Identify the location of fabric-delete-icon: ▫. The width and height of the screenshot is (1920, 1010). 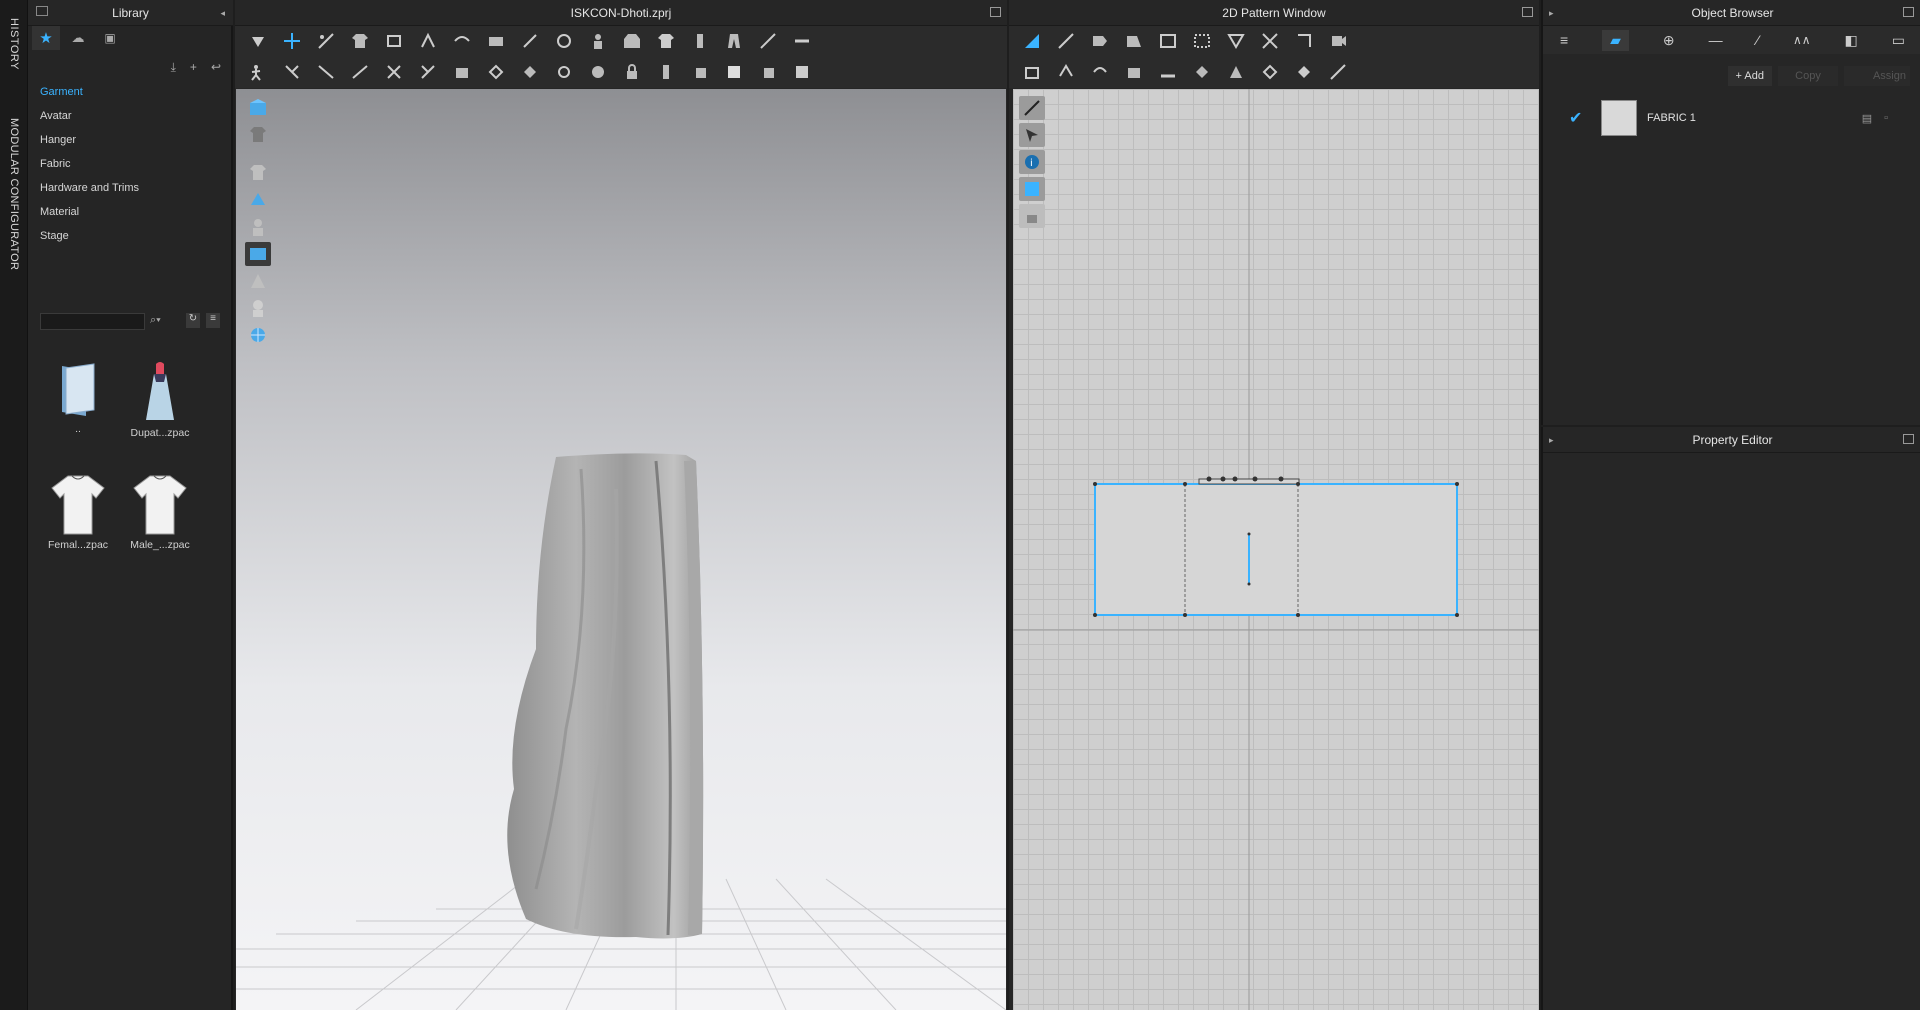
(1886, 118).